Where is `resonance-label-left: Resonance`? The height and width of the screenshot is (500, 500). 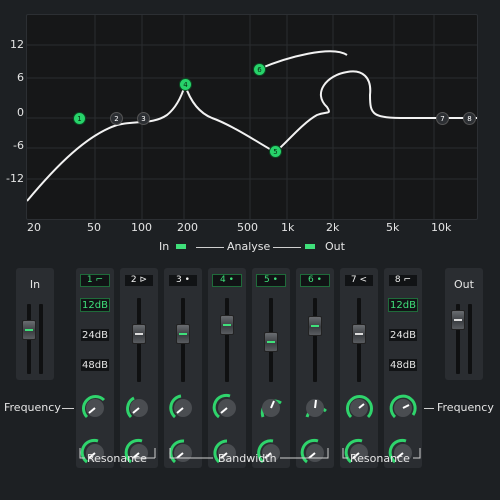
resonance-label-left: Resonance is located at coordinates (117, 458).